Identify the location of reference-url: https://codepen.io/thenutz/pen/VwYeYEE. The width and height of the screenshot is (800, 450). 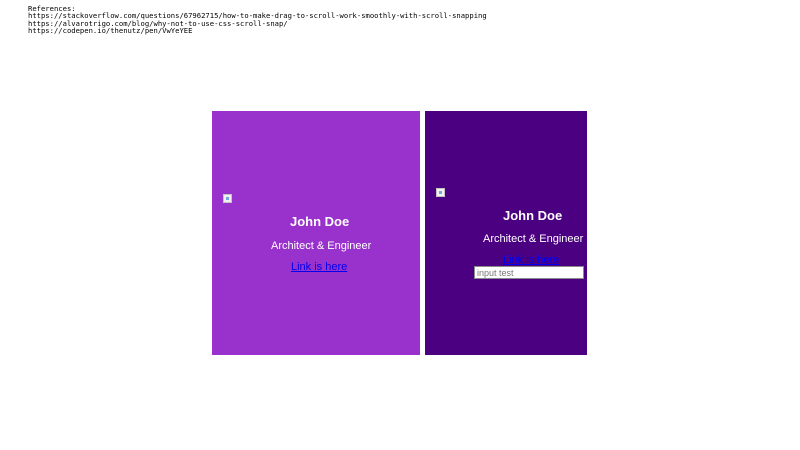
(110, 30).